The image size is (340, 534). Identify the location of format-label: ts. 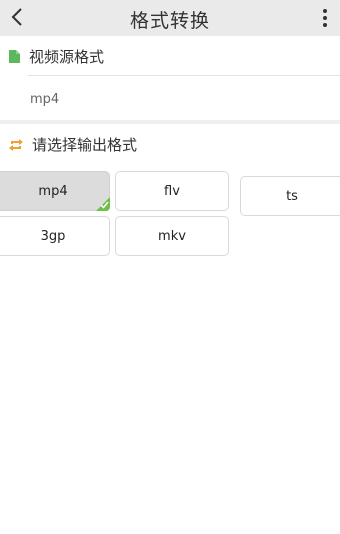
(292, 196).